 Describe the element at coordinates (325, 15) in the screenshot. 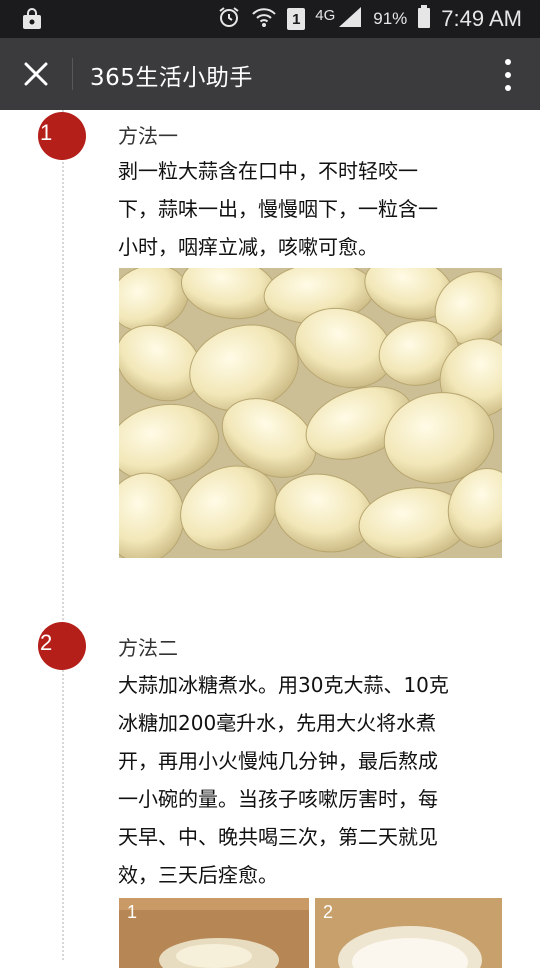

I see `network-type: 4G` at that location.